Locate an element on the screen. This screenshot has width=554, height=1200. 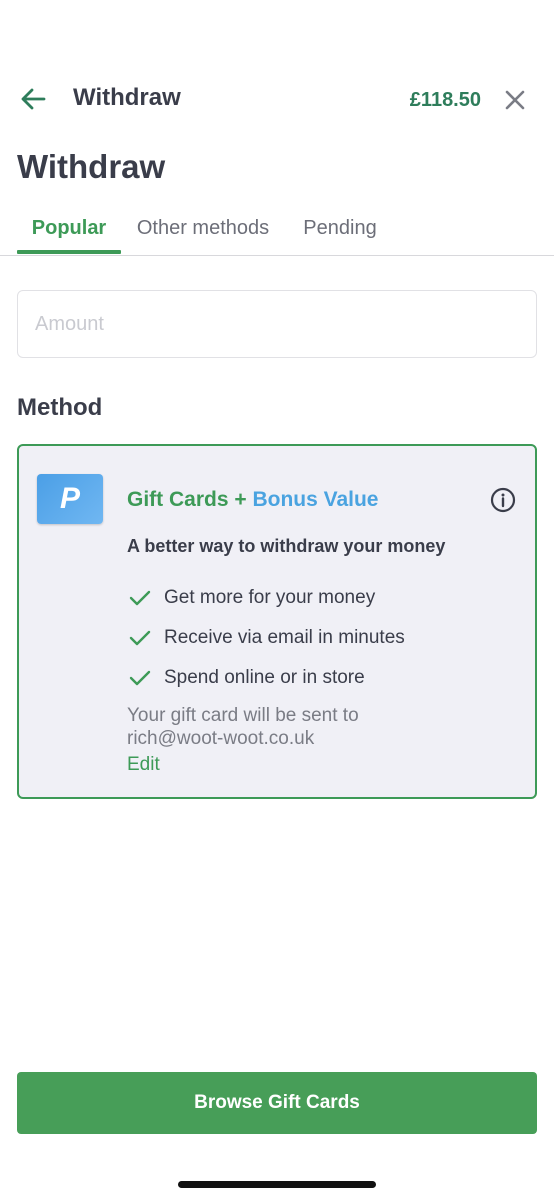
feature-label: Get more for your money is located at coordinates (270, 597).